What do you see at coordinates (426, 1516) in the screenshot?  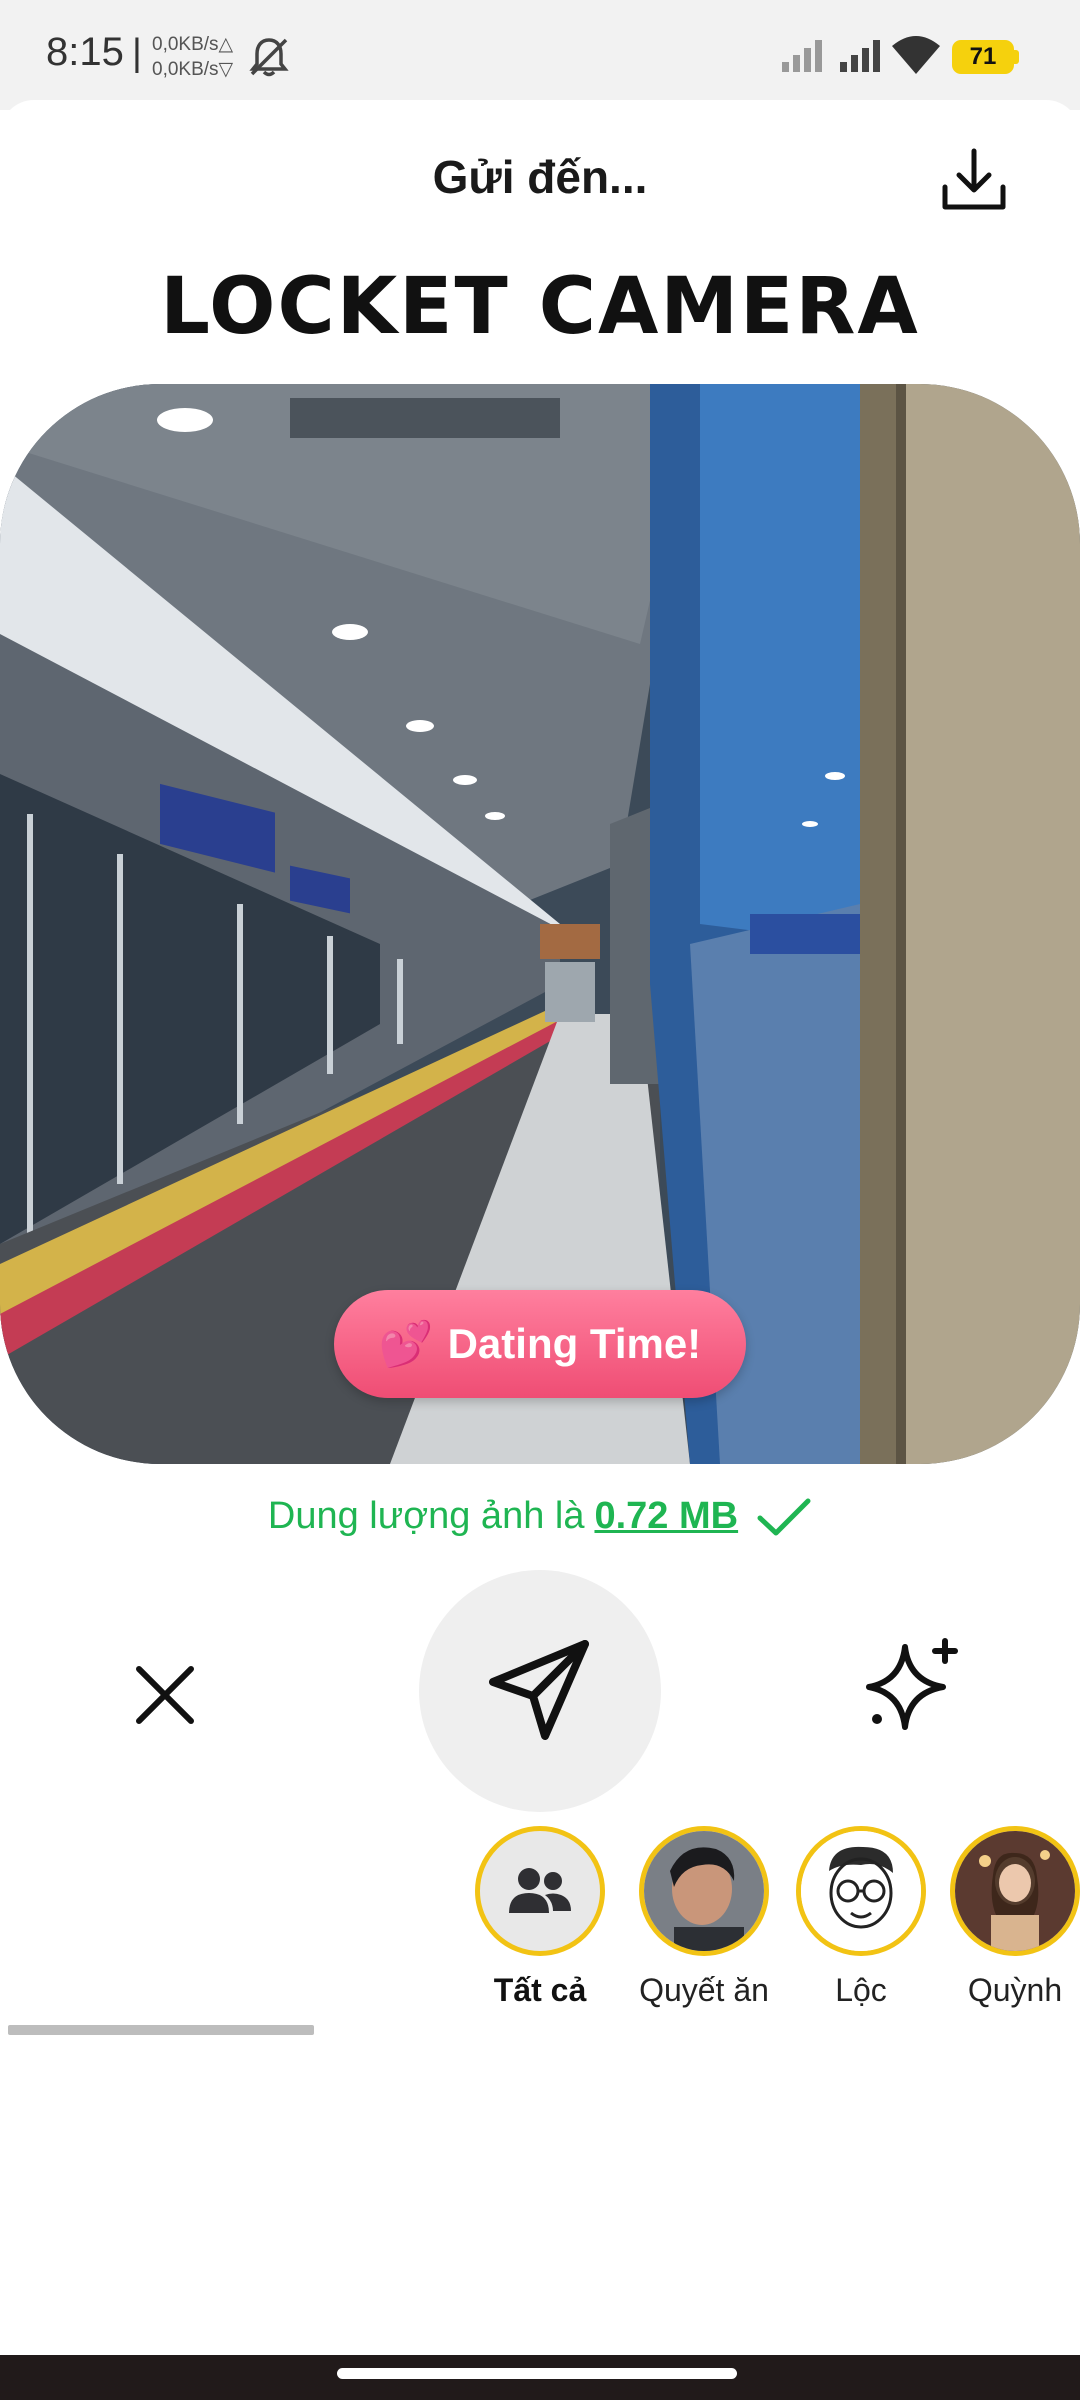 I see `size-label: Dung lượng ảnh là` at bounding box center [426, 1516].